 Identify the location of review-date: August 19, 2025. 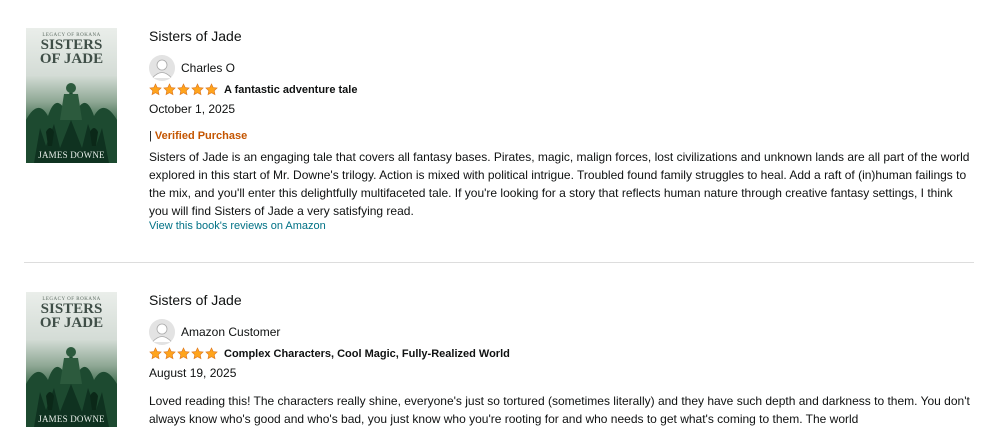
(193, 373).